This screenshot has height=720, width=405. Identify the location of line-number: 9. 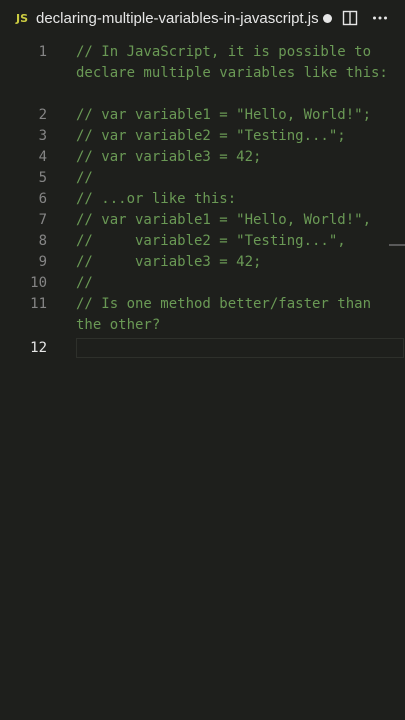
(42, 262).